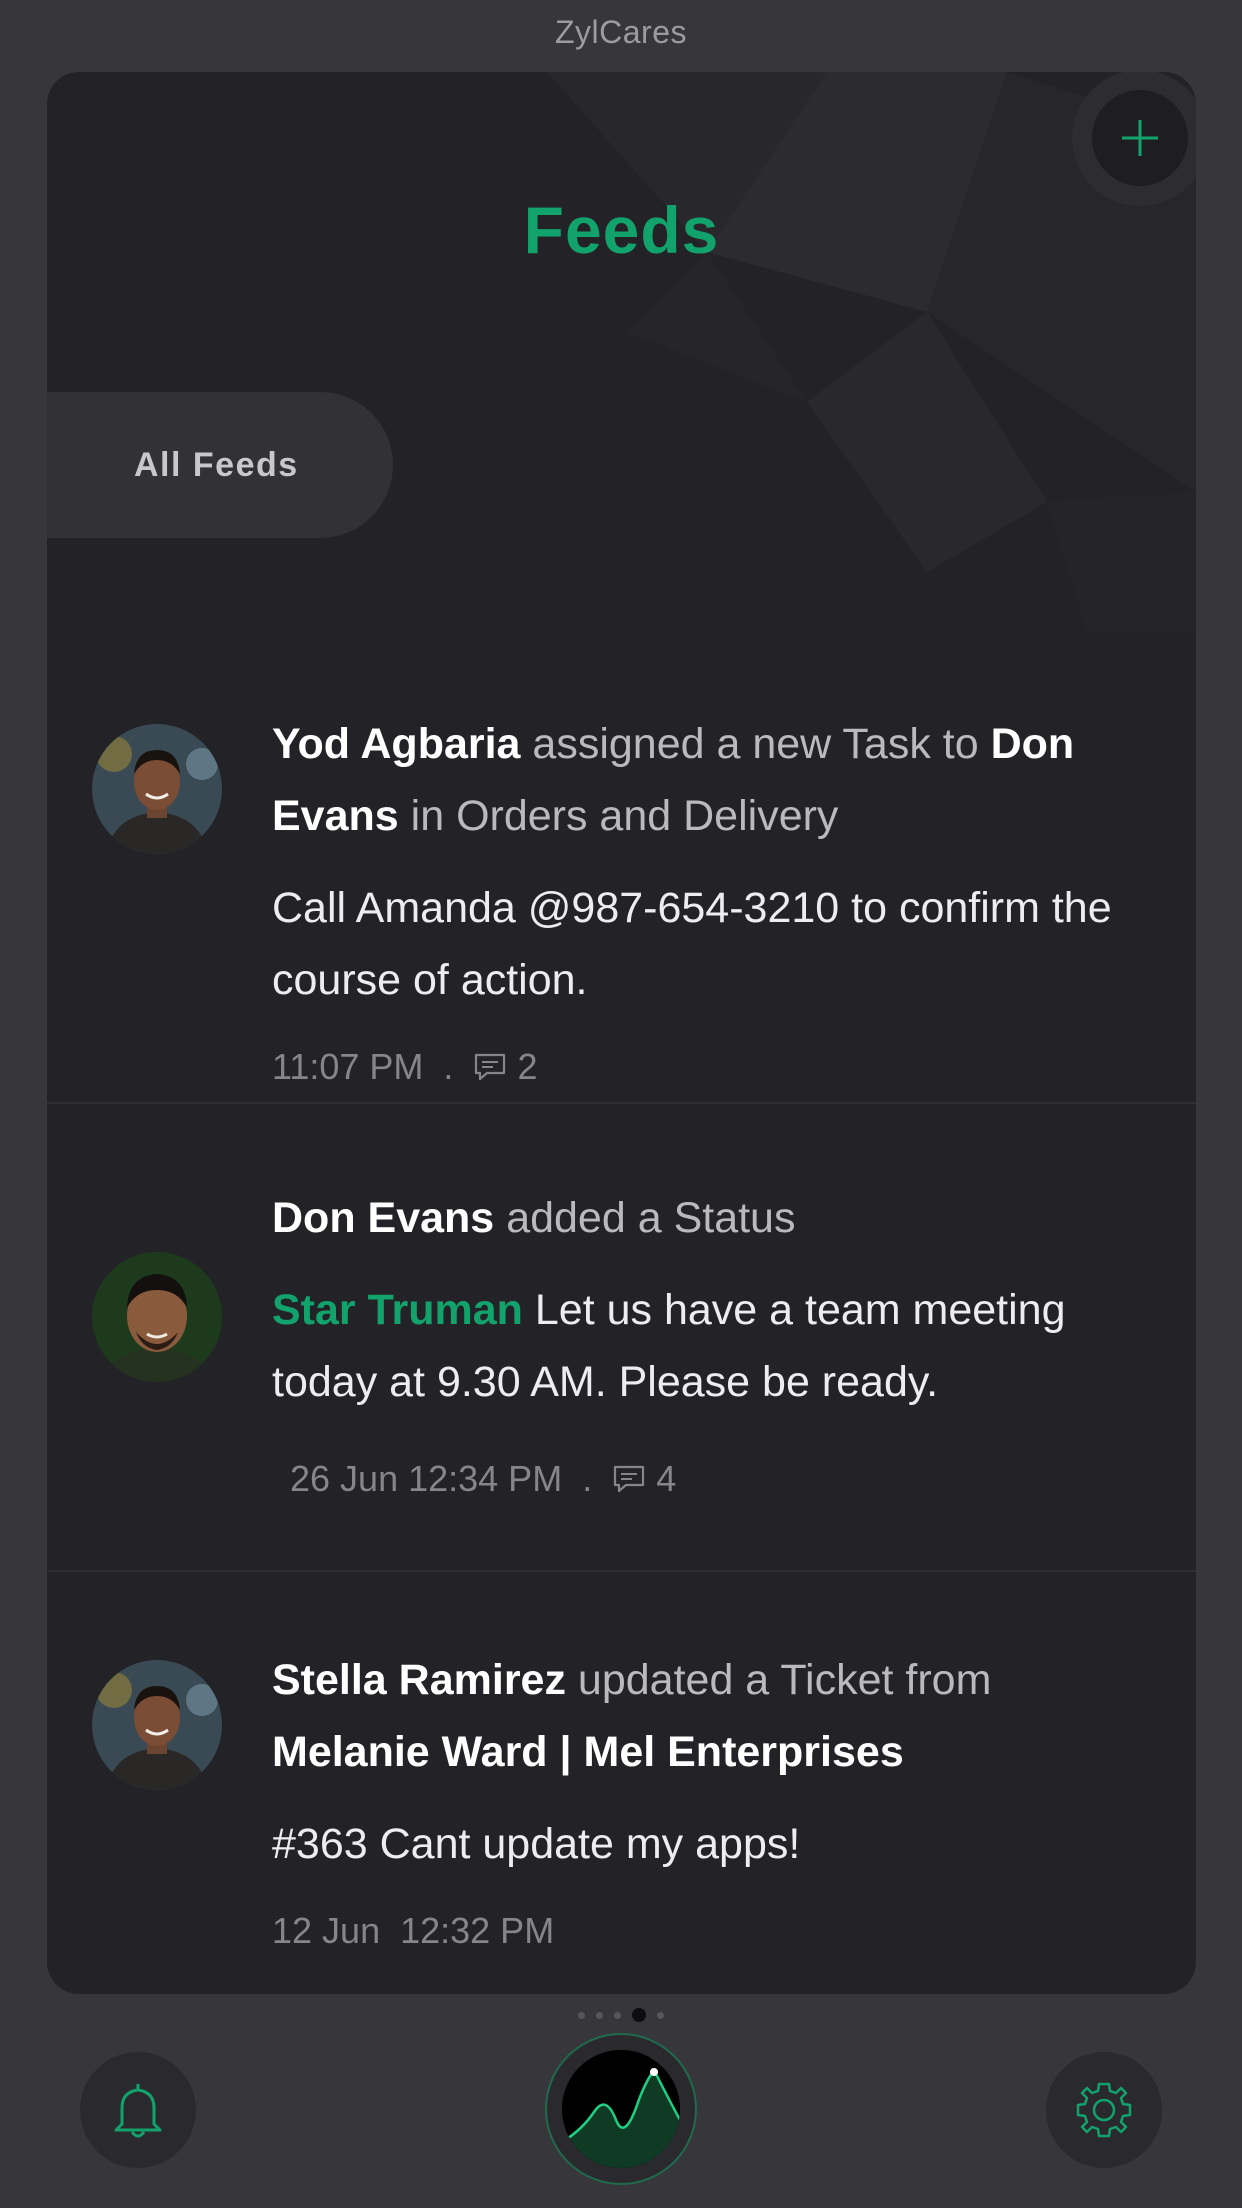 The width and height of the screenshot is (1242, 2208). What do you see at coordinates (651, 1218) in the screenshot?
I see `feed-action: added a Status` at bounding box center [651, 1218].